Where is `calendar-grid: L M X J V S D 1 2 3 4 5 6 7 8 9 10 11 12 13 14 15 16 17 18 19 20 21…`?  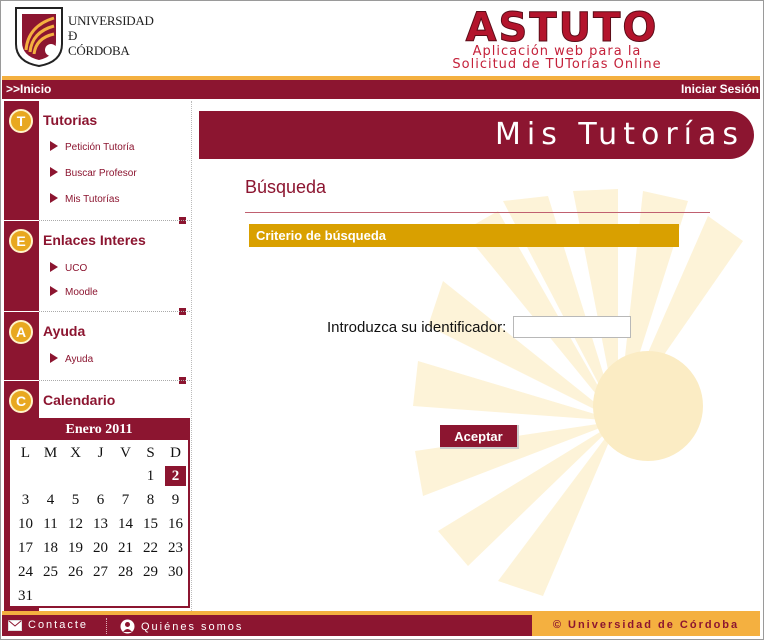
calendar-grid: L M X J V S D 1 2 3 4 5 6 7 8 9 10 11 12 13 14 15 16 17 18 19 20 21… is located at coordinates (99, 524).